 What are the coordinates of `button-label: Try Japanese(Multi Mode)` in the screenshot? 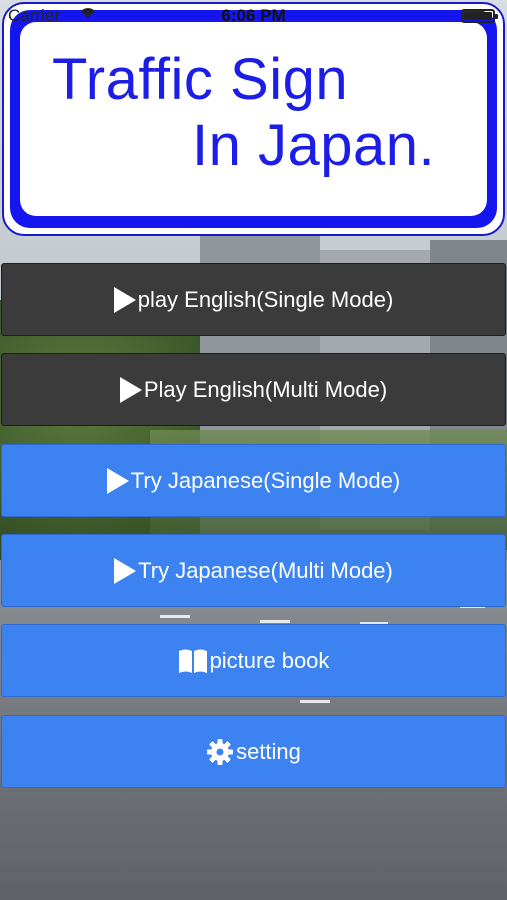 It's located at (265, 570).